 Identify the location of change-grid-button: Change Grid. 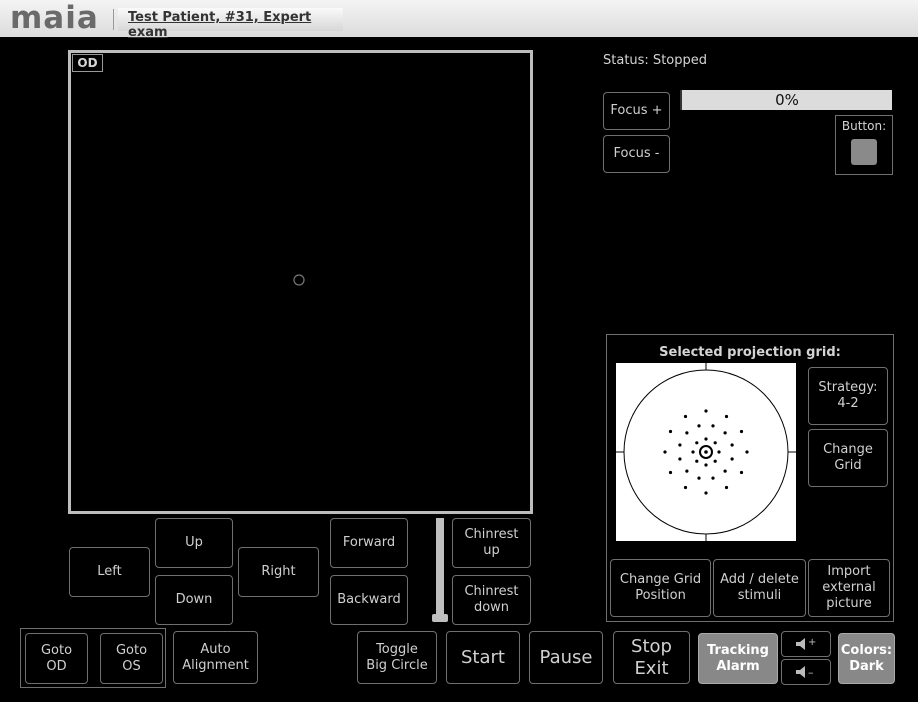
(848, 458).